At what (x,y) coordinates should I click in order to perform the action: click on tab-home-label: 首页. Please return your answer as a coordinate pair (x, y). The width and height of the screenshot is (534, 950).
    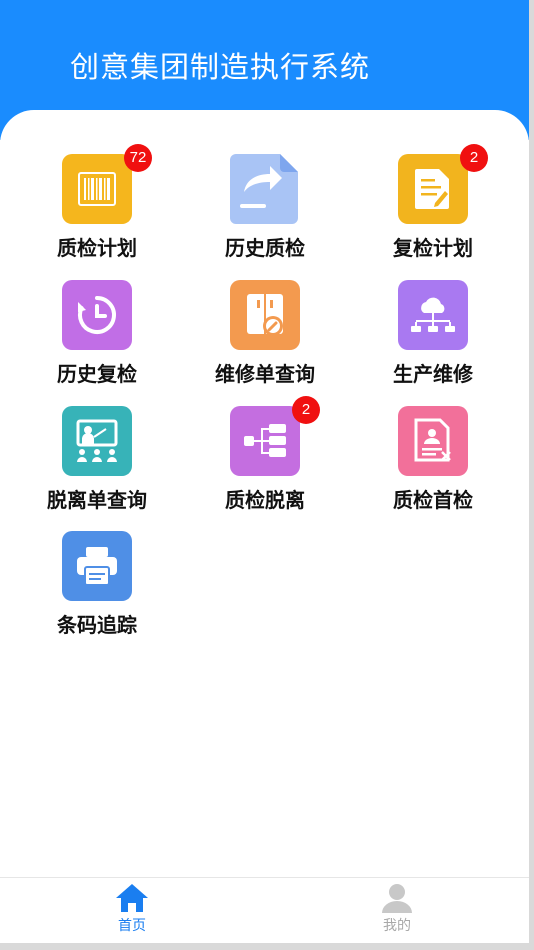
    Looking at the image, I should click on (132, 926).